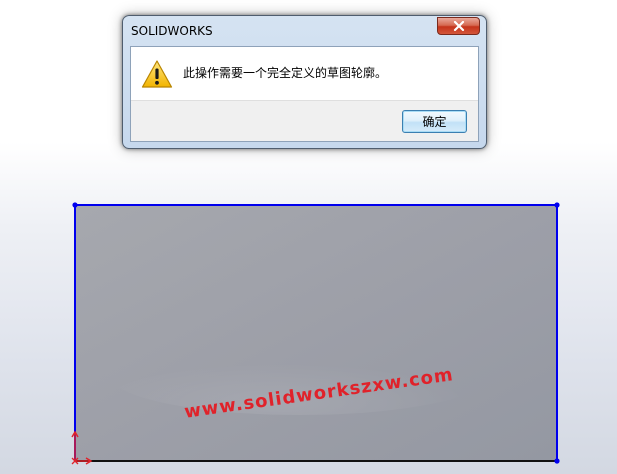  Describe the element at coordinates (557, 205) in the screenshot. I see `sketch-point-top-right` at that location.